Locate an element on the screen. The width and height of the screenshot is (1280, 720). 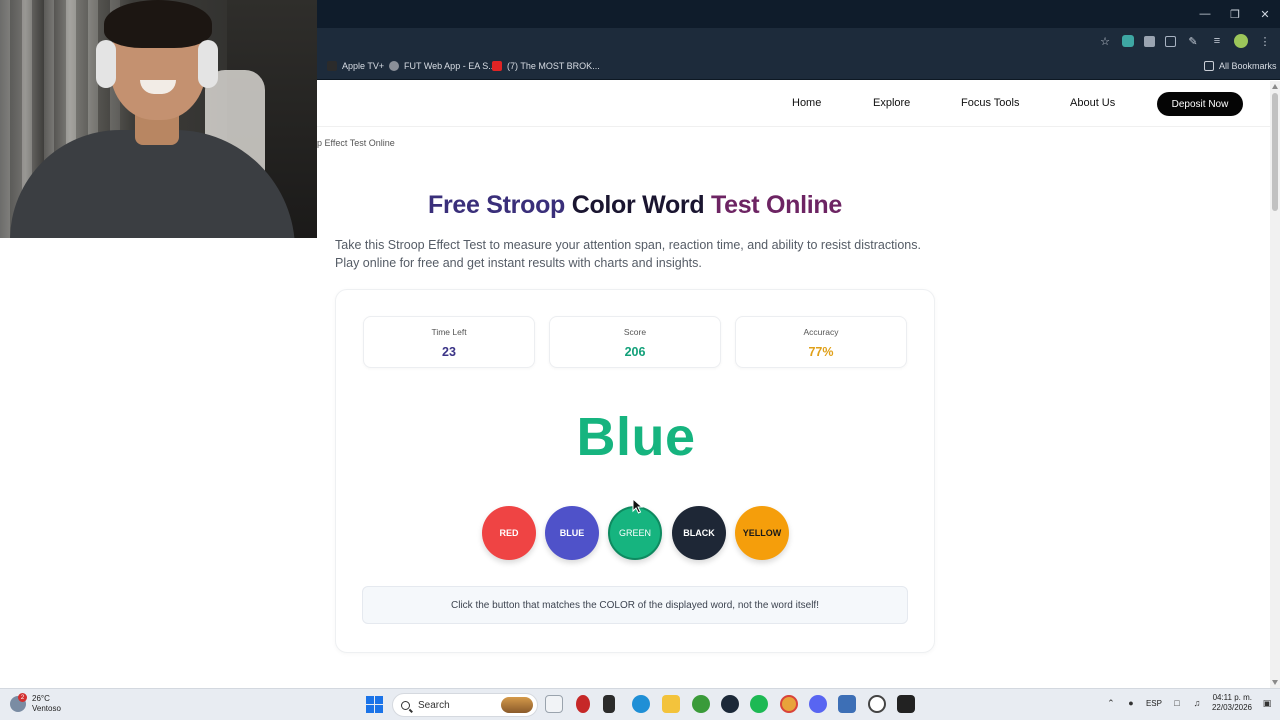
file-explorer-icon is located at coordinates (671, 704).